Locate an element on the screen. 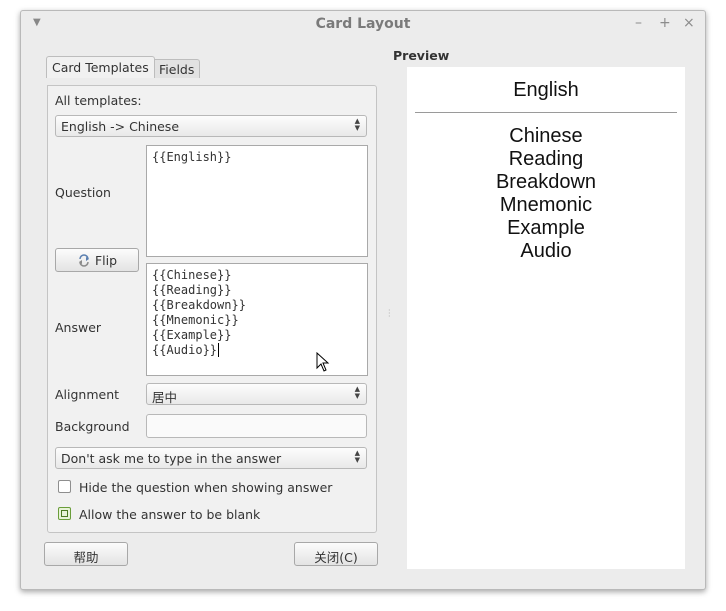 Image resolution: width=726 pixels, height=611 pixels. type-answer-select: Don't ask me to type in the answer ▲ ▼ is located at coordinates (211, 458).